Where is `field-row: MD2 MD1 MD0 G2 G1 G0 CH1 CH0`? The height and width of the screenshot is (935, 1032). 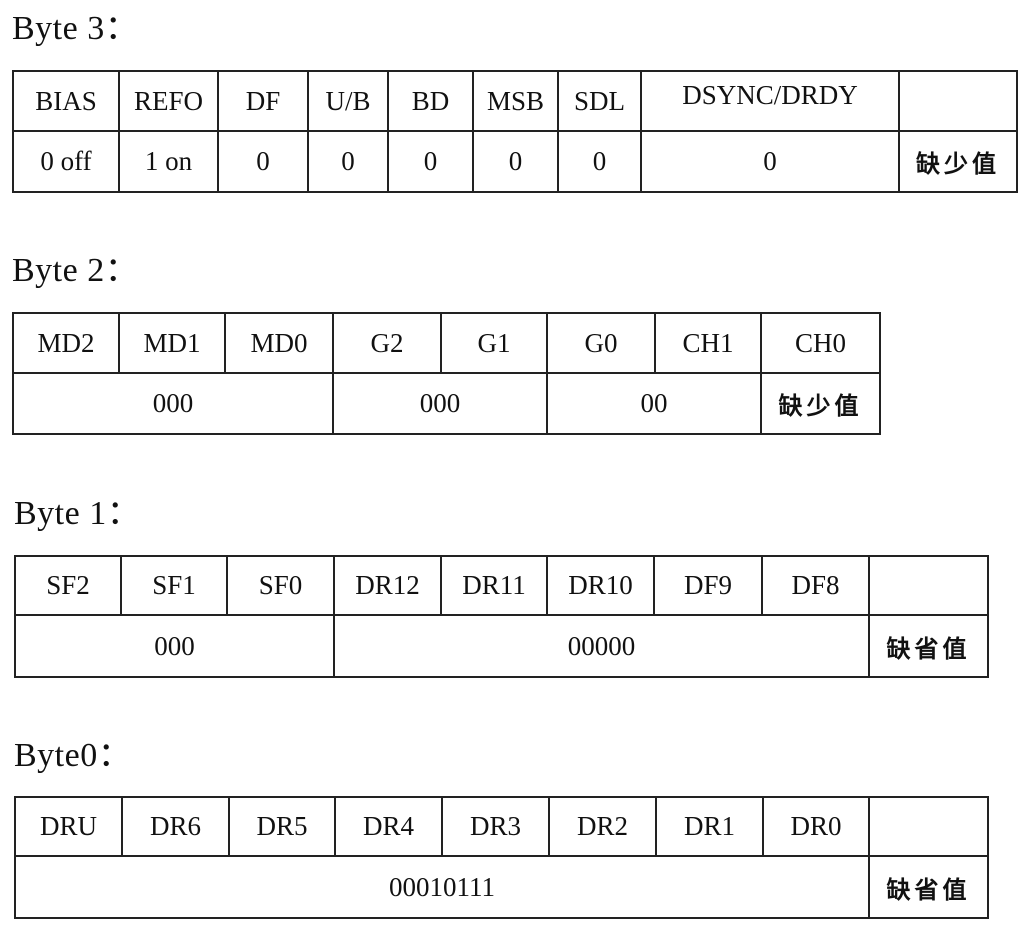
field-row: MD2 MD1 MD0 G2 G1 G0 CH1 CH0 is located at coordinates (446, 343).